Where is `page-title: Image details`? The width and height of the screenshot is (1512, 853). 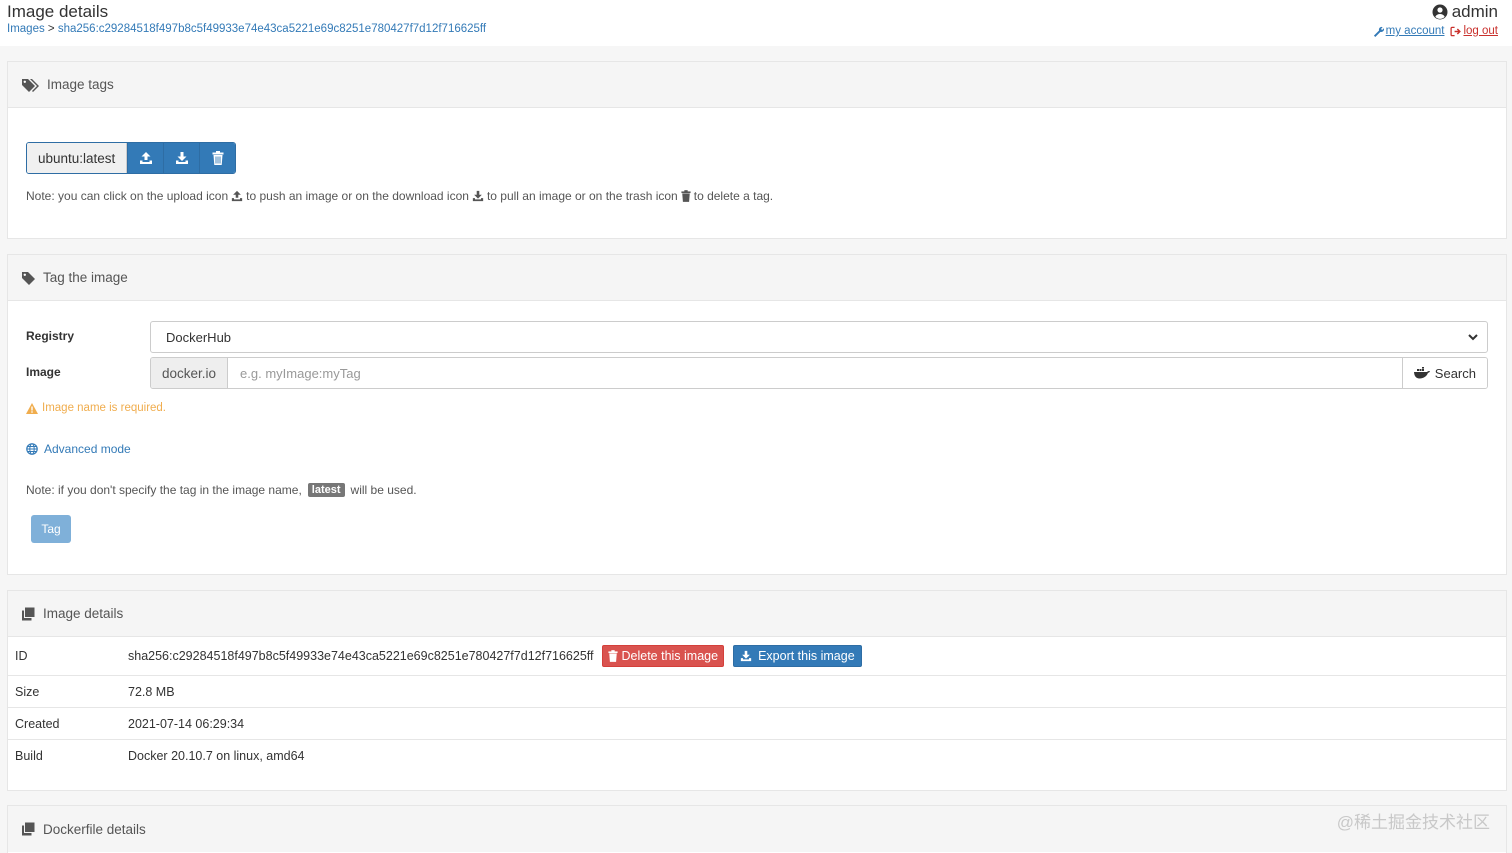
page-title: Image details is located at coordinates (58, 11).